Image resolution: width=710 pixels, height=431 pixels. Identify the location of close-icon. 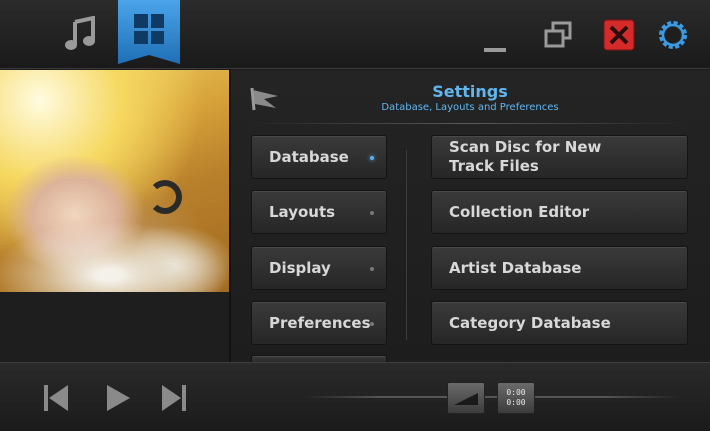
(619, 35).